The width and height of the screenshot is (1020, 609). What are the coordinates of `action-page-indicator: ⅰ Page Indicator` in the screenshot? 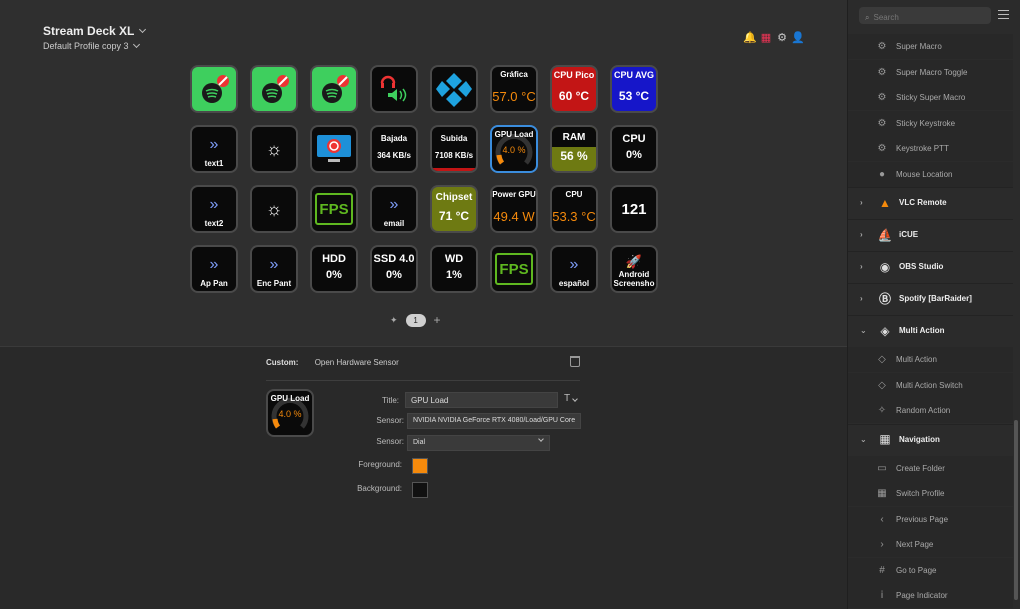 It's located at (930, 595).